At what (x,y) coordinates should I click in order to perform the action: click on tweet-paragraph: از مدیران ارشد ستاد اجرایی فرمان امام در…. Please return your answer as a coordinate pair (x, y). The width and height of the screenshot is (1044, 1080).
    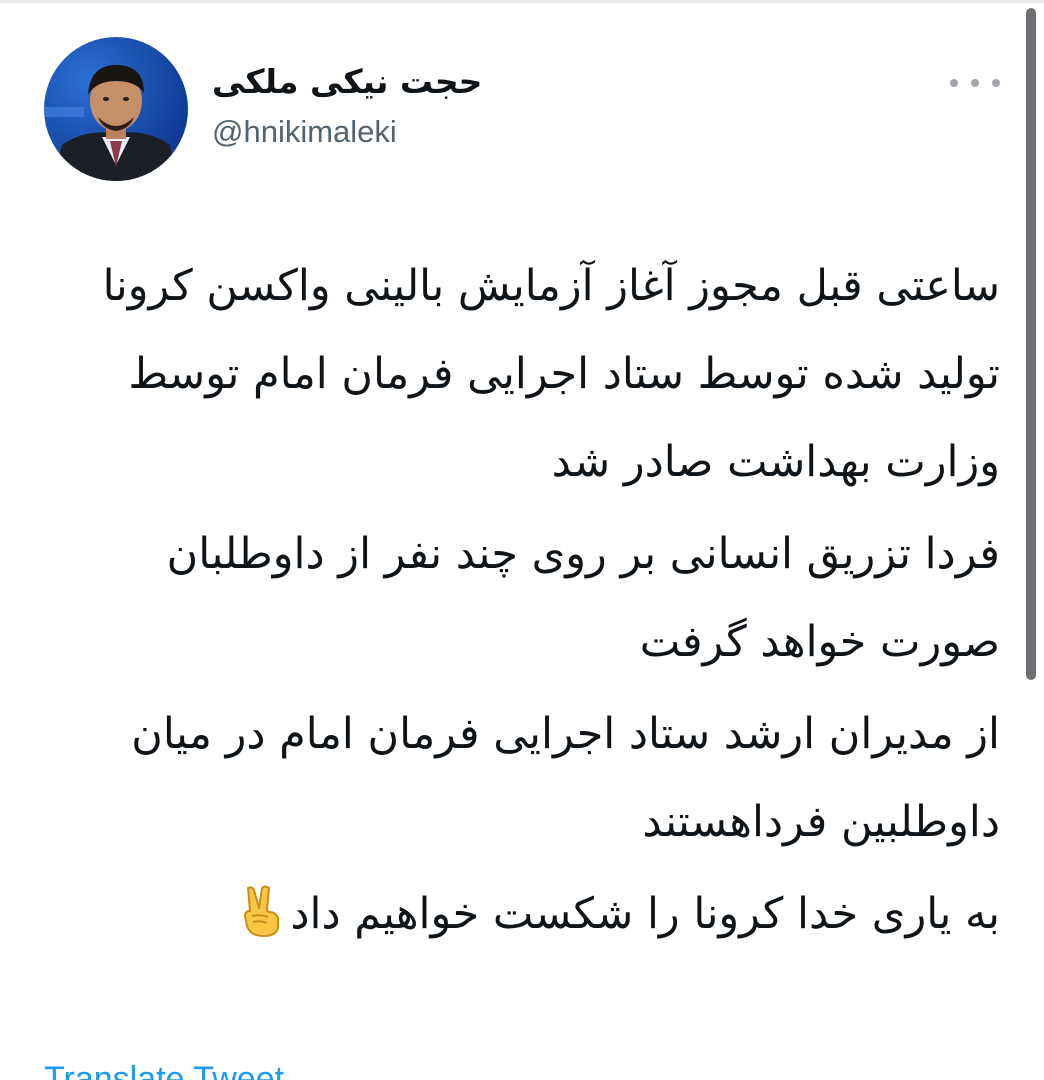
    Looking at the image, I should click on (565, 778).